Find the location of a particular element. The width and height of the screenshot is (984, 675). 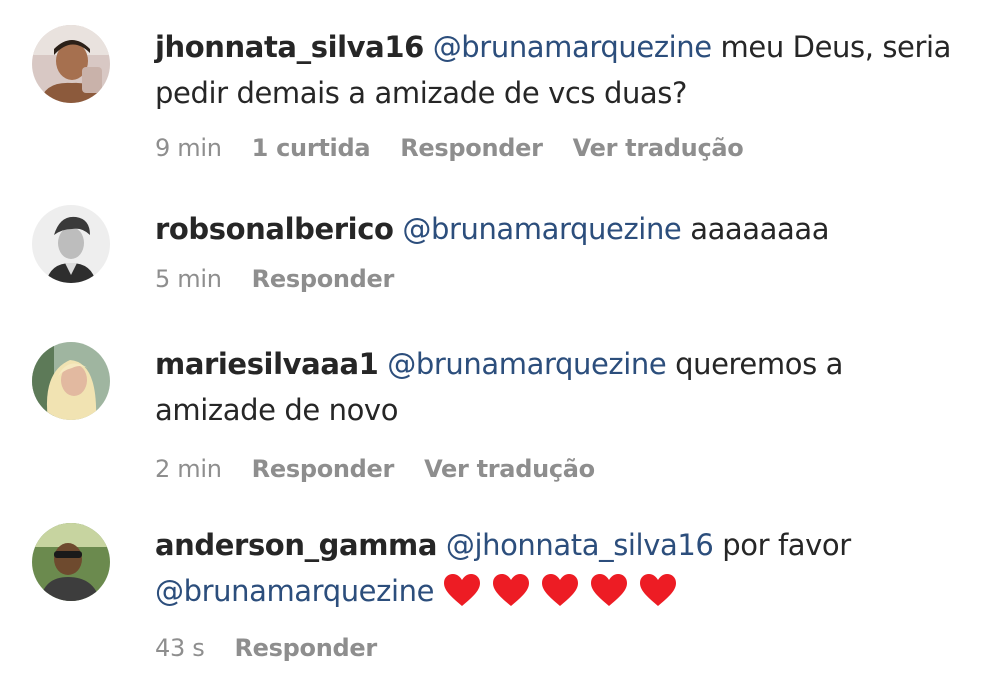

hearts-emoji-group is located at coordinates (560, 590).